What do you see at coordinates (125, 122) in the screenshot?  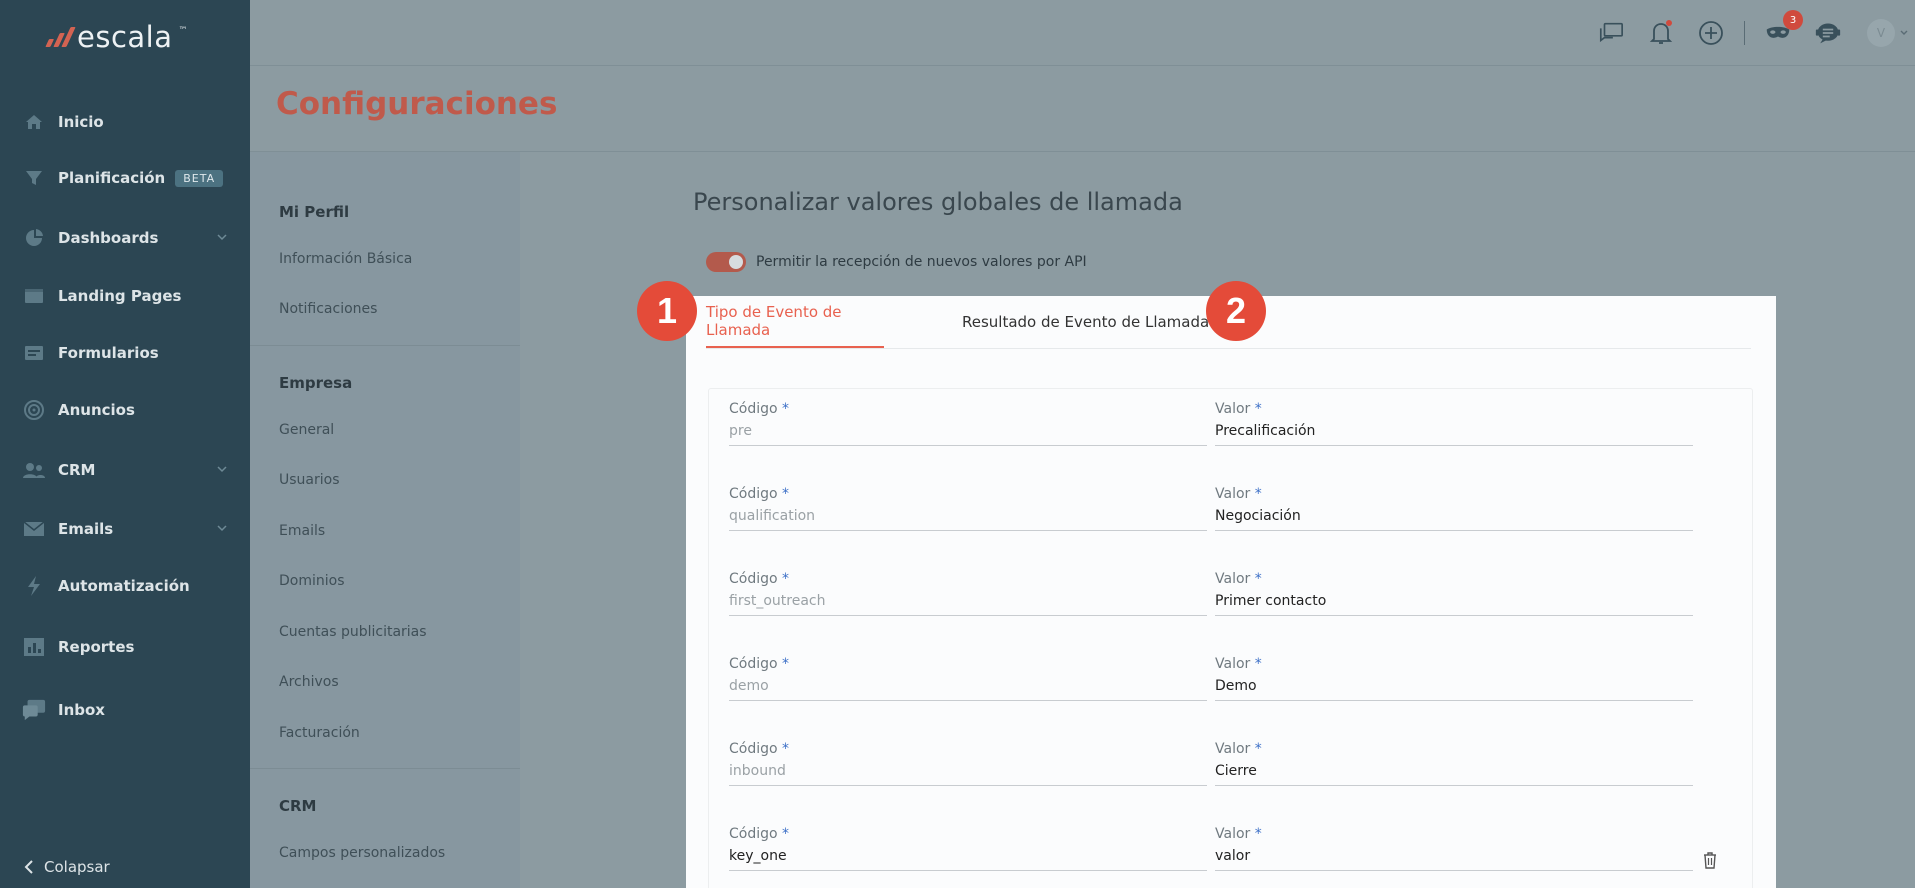 I see `sidebar-item-inicio: Inicio` at bounding box center [125, 122].